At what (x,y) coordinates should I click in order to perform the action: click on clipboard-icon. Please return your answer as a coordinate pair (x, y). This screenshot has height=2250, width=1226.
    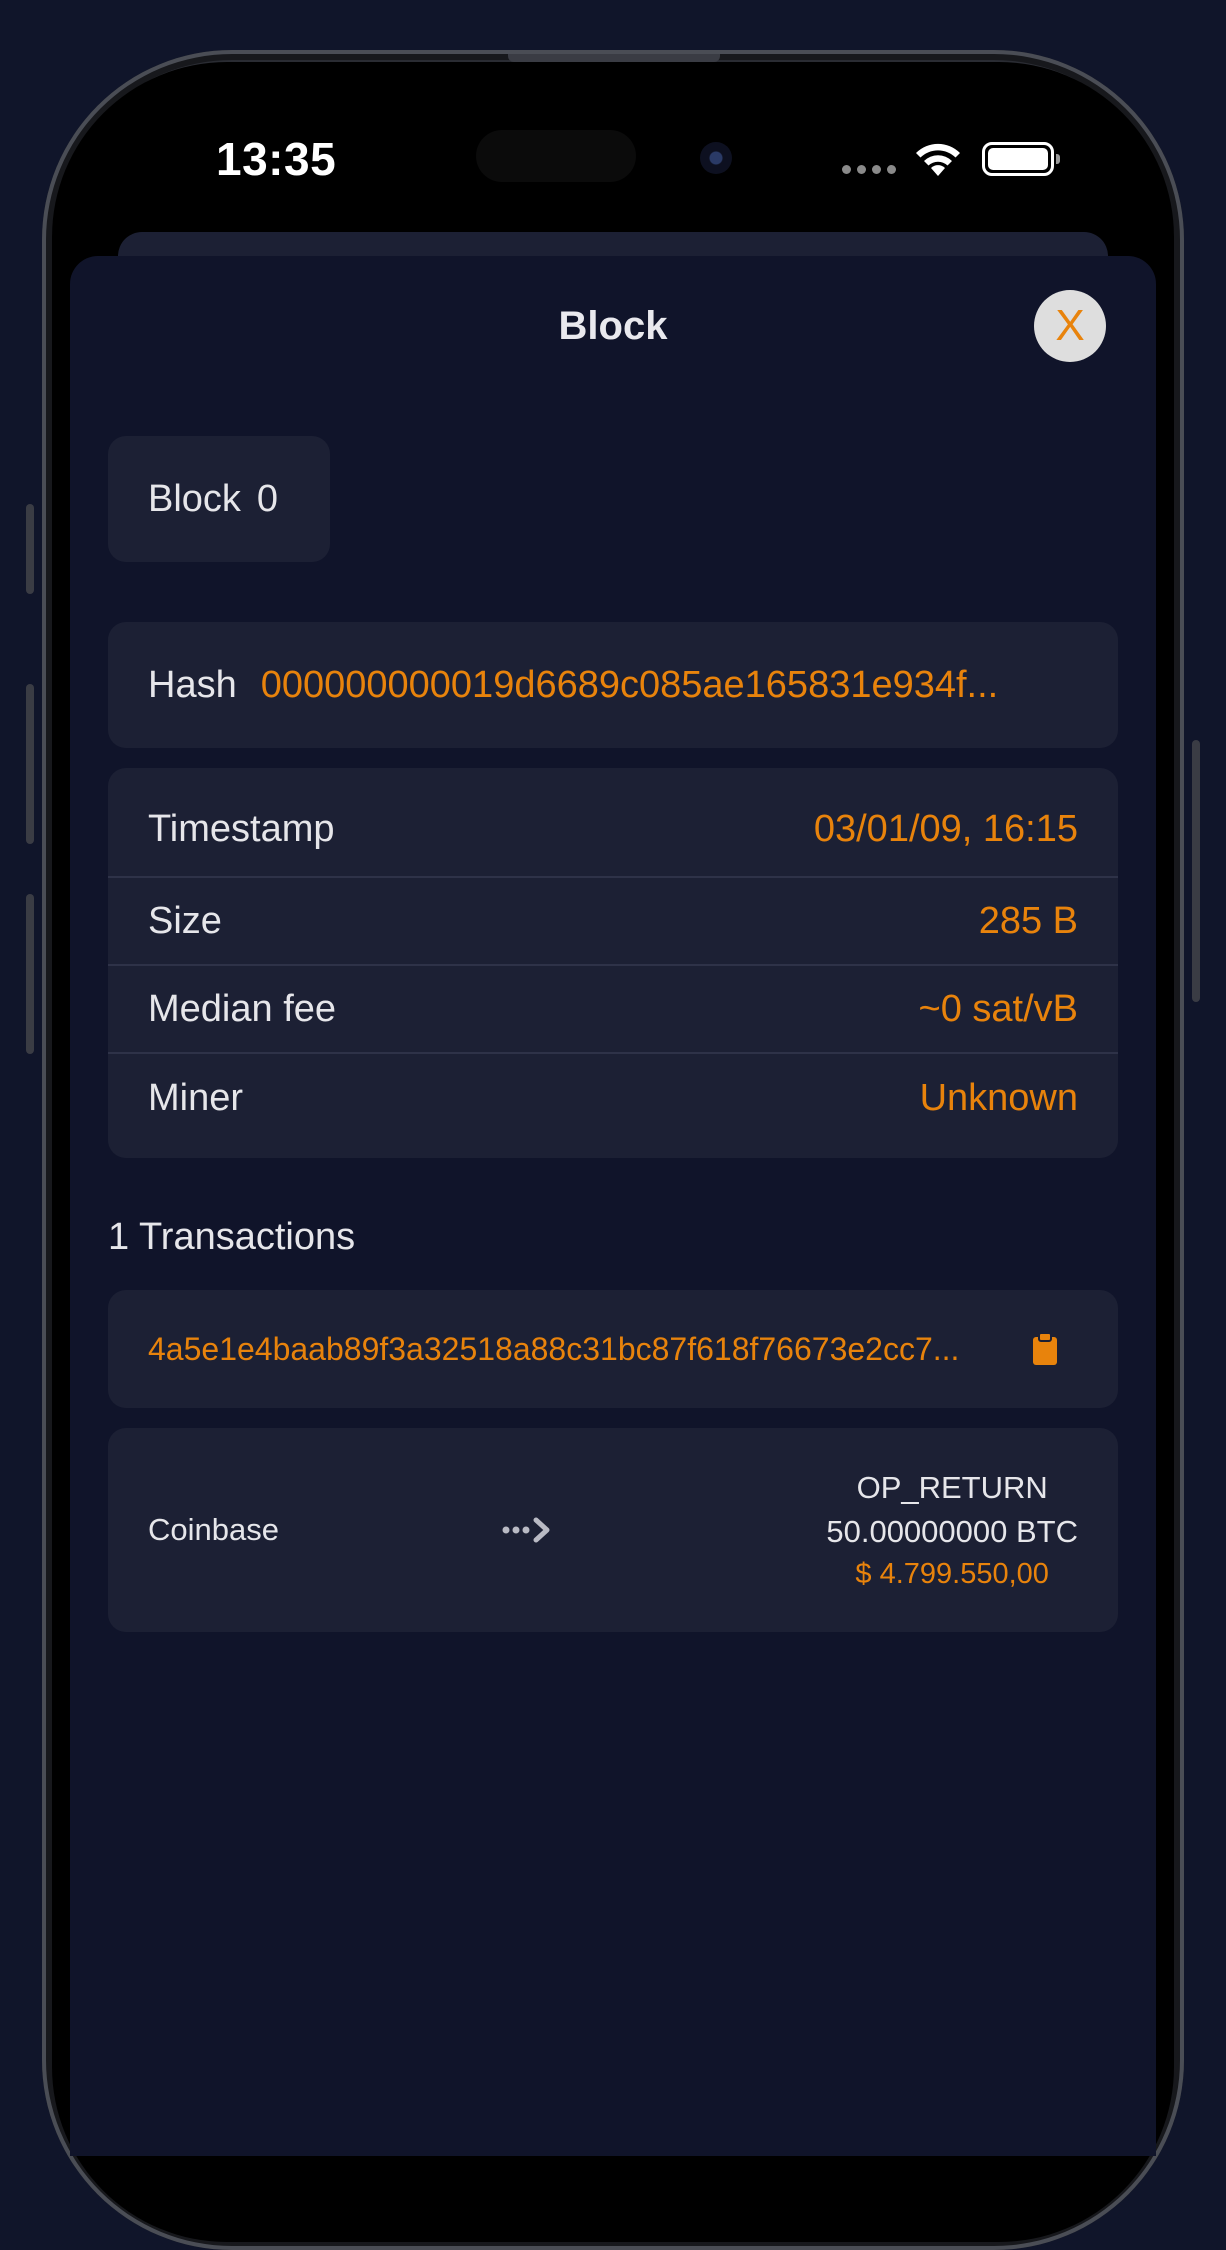
    Looking at the image, I should click on (1045, 1349).